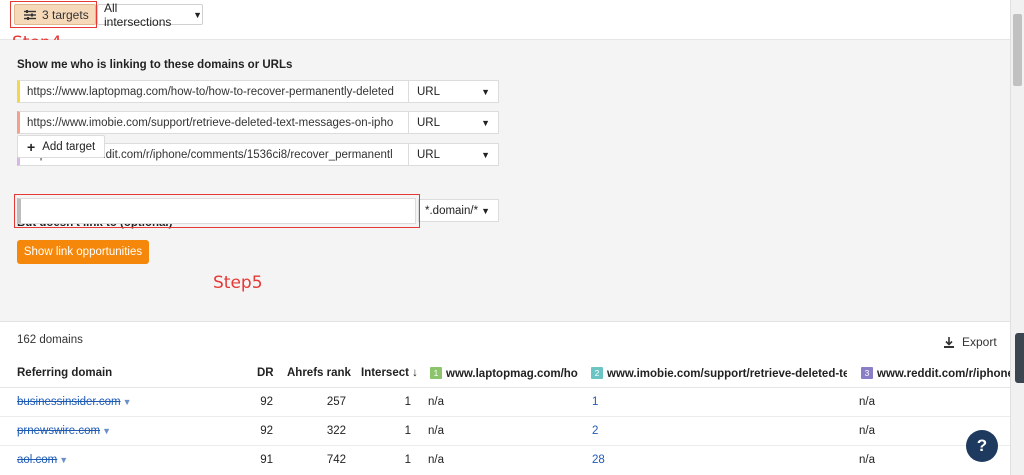  What do you see at coordinates (413, 373) in the screenshot?
I see `sort-down-arrow-icon: ↓` at bounding box center [413, 373].